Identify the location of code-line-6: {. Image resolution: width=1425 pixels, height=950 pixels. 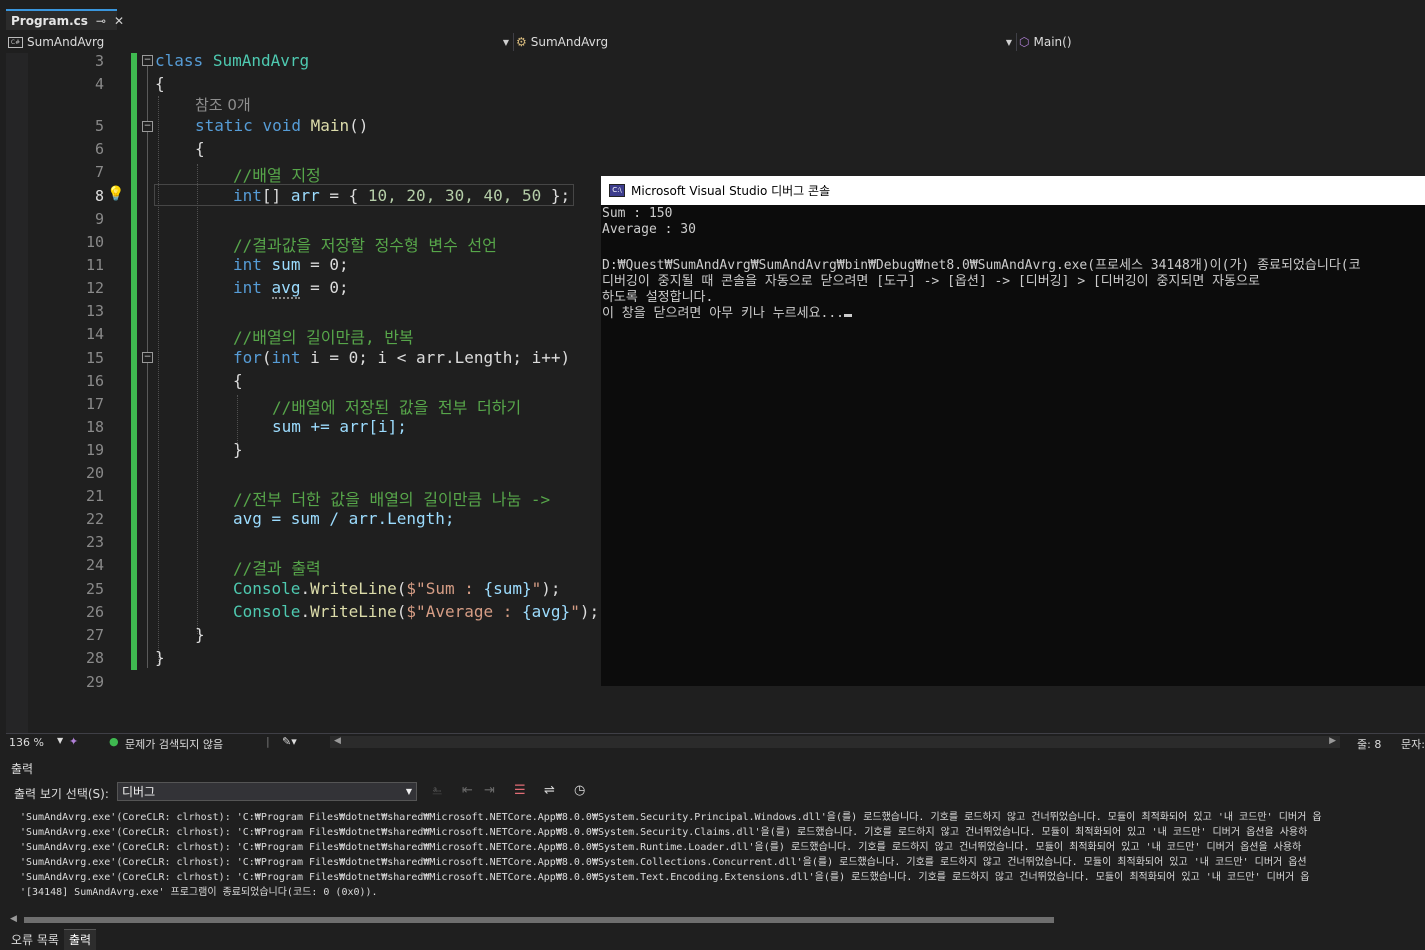
(200, 148).